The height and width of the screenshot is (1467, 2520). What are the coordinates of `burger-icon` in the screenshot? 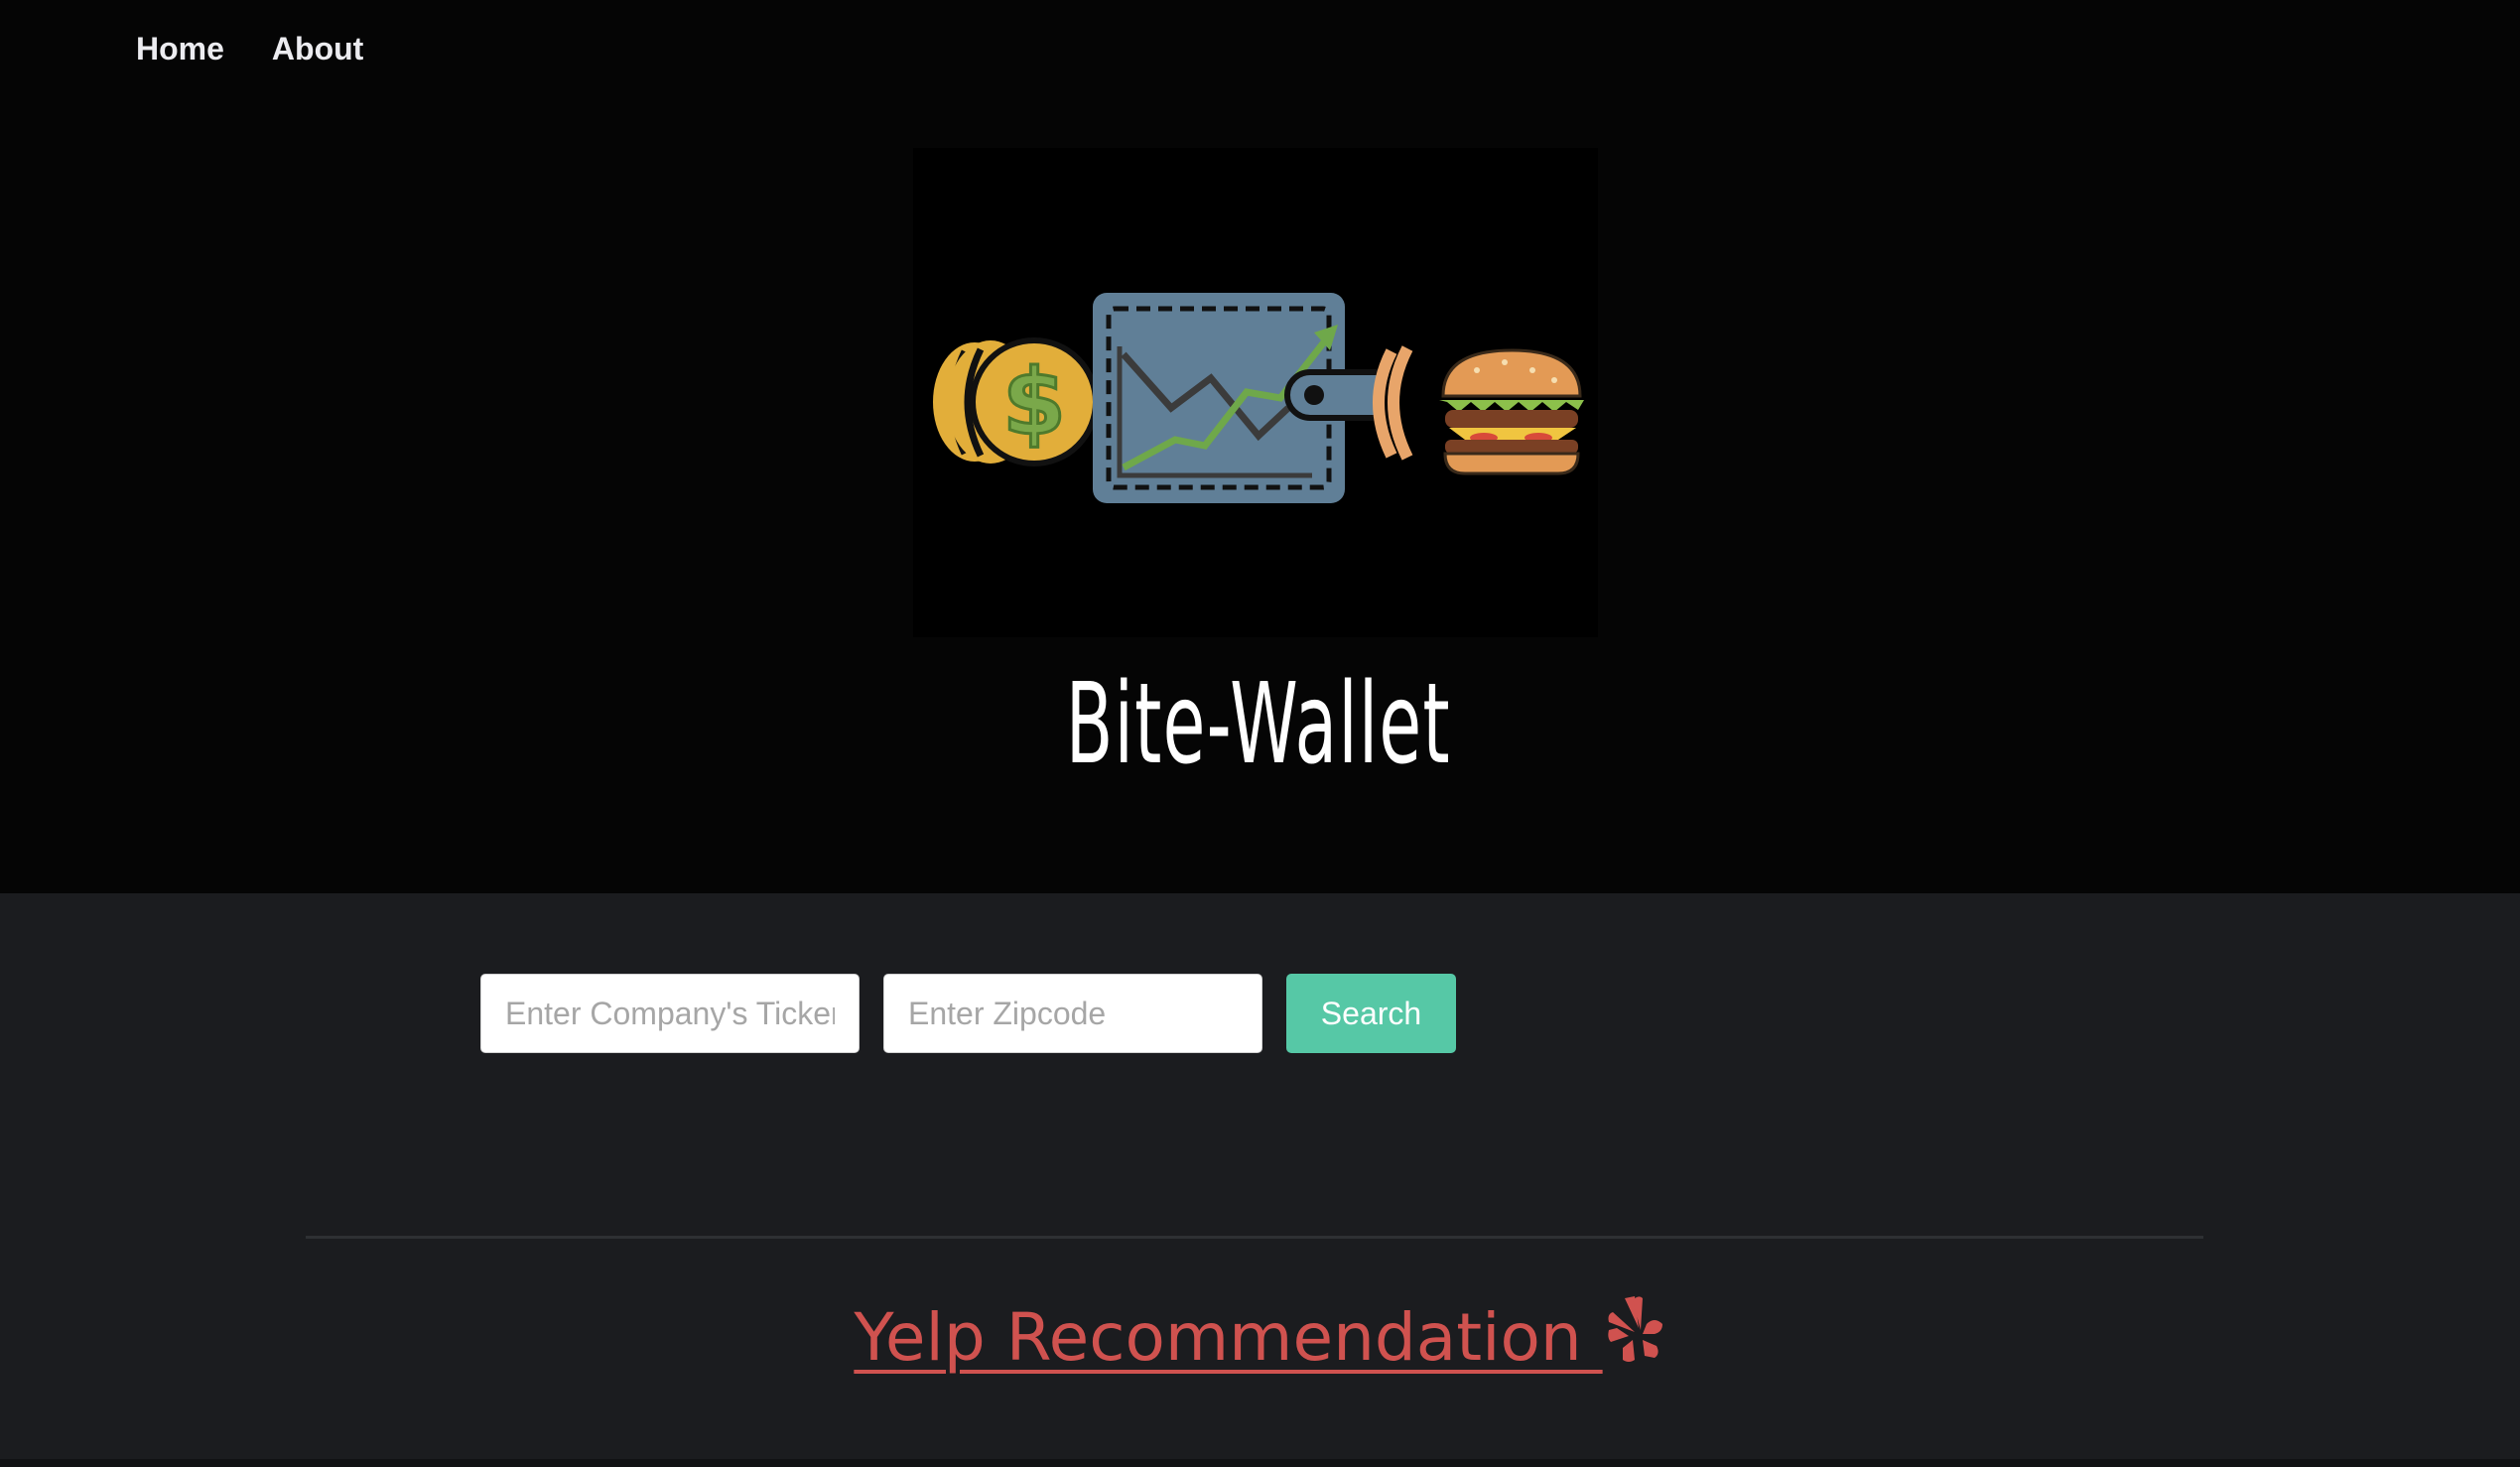 It's located at (1478, 410).